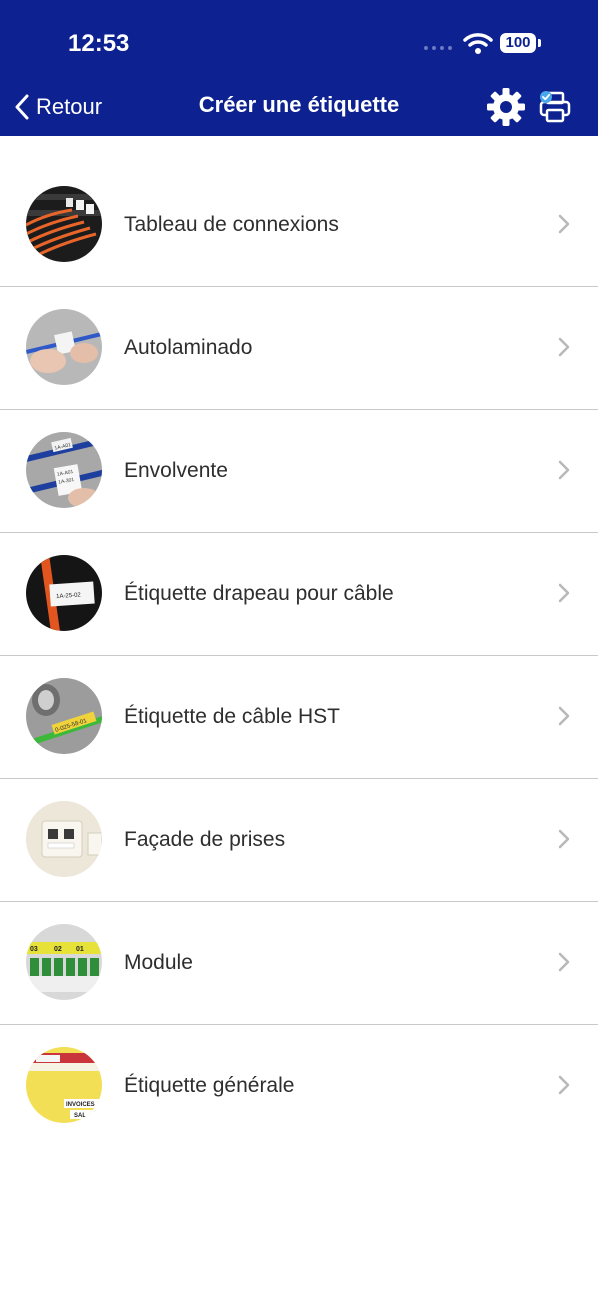  I want to click on item-label: Étiquette générale, so click(209, 1085).